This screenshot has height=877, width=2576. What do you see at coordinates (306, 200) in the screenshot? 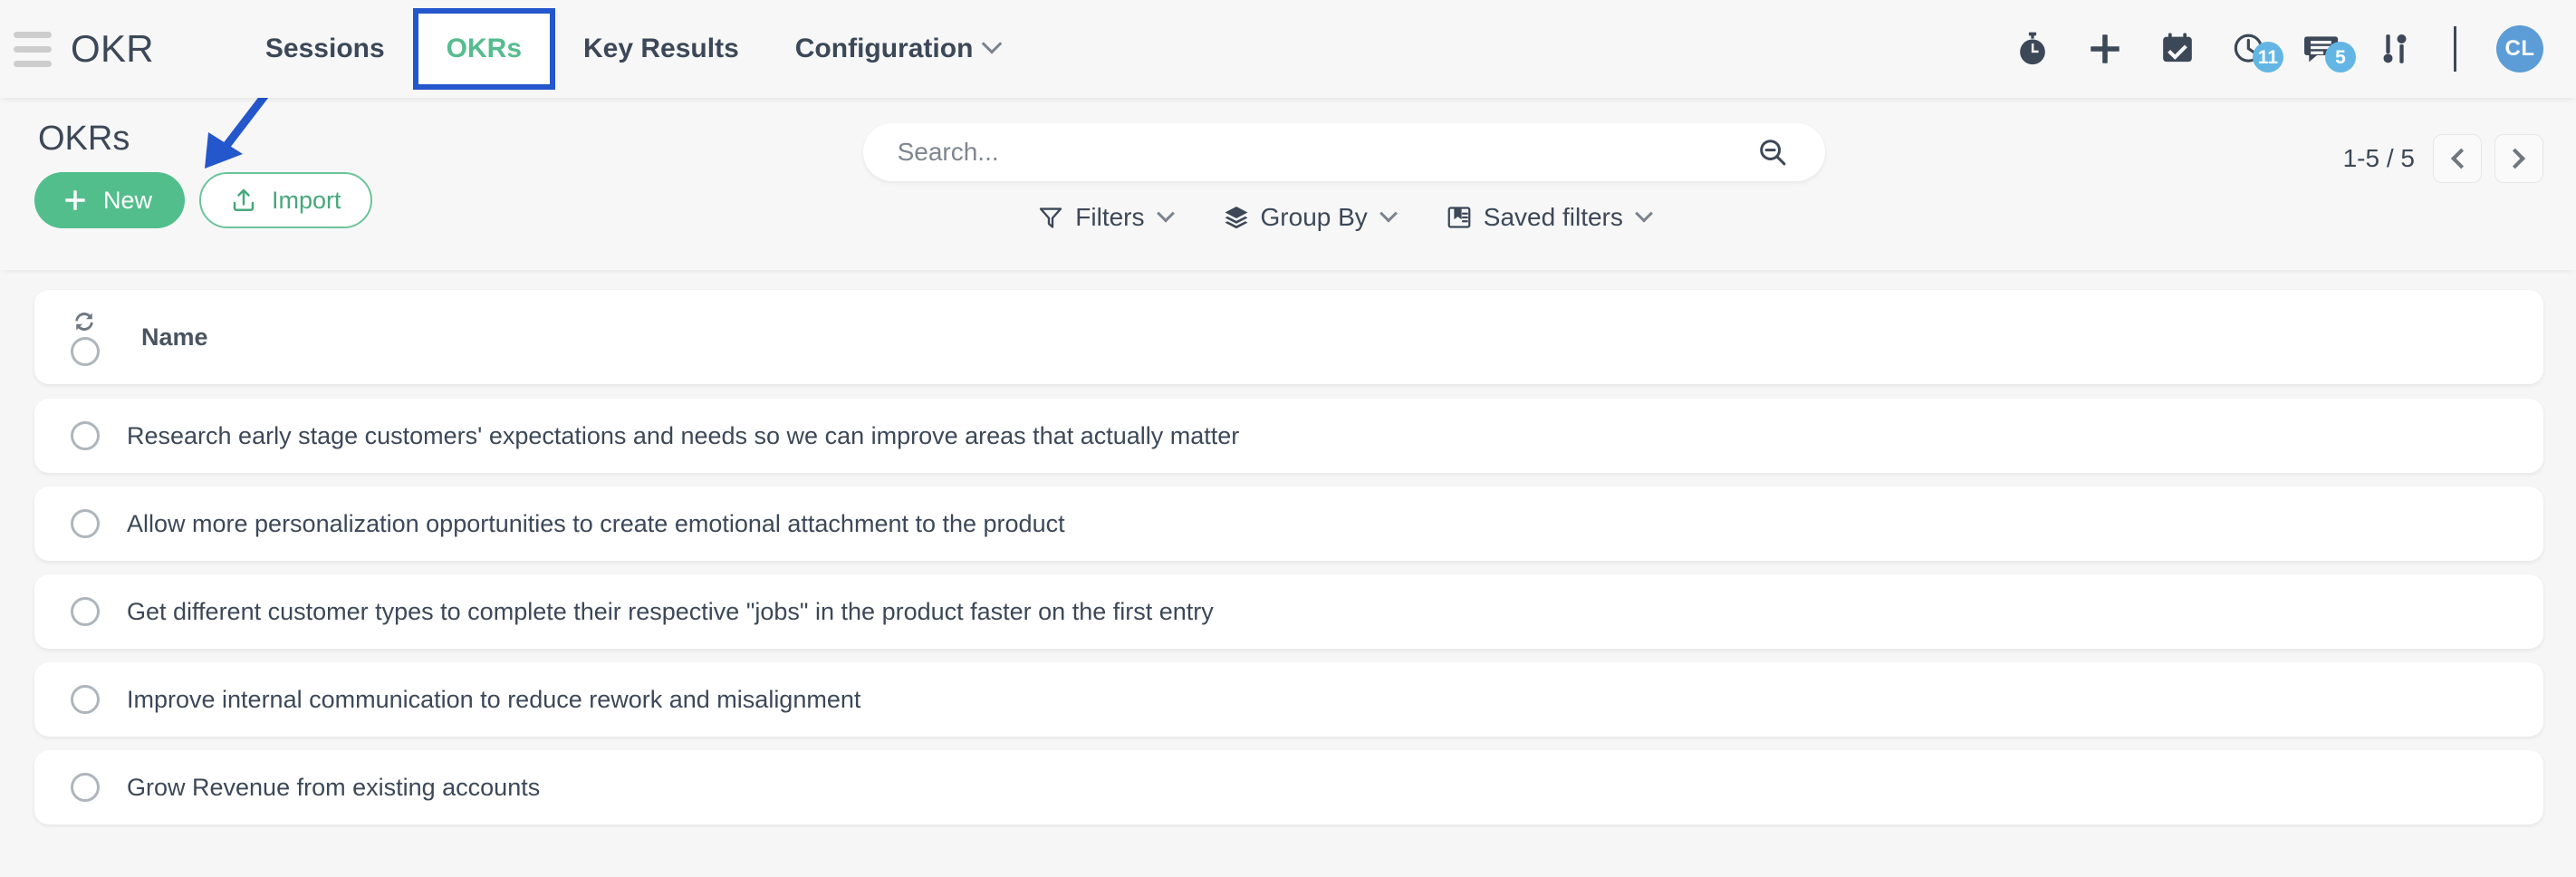
I see `import-button-label: Import` at bounding box center [306, 200].